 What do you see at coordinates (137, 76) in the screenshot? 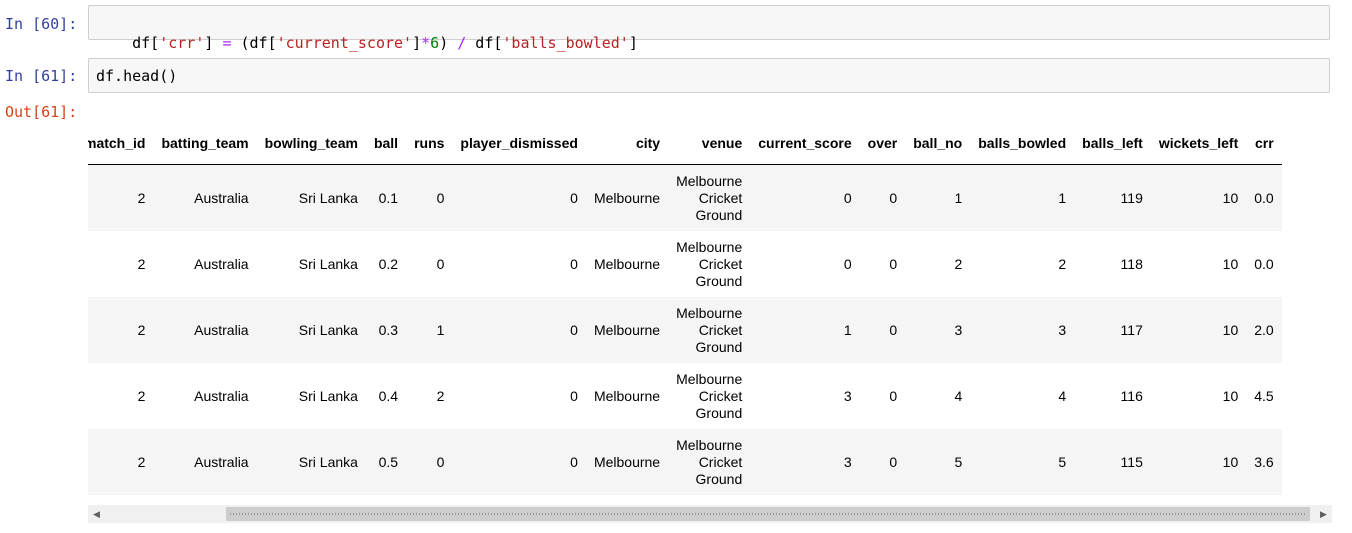
I see `cell-61-code: df.head()` at bounding box center [137, 76].